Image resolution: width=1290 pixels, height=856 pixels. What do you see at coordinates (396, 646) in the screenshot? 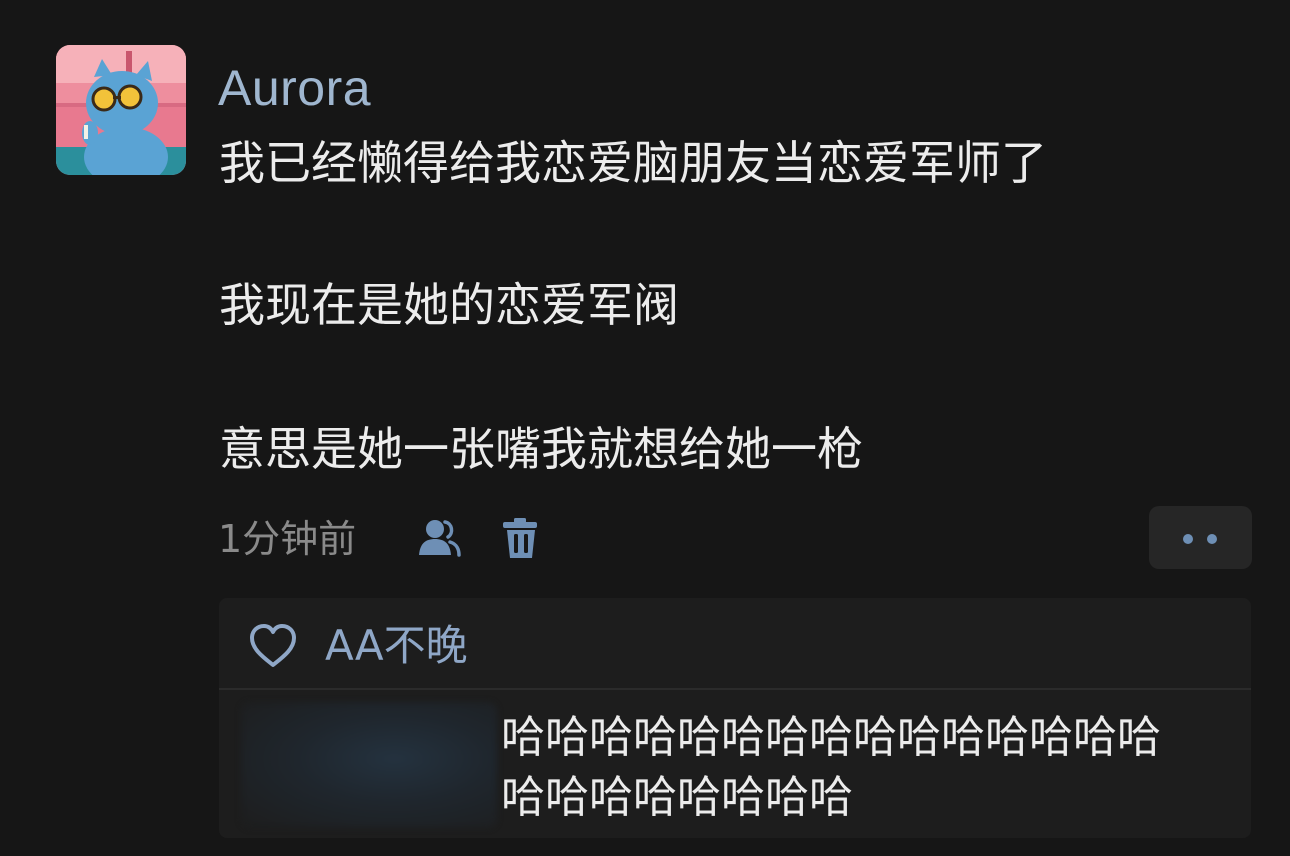
I see `liker-name: AA不晚` at bounding box center [396, 646].